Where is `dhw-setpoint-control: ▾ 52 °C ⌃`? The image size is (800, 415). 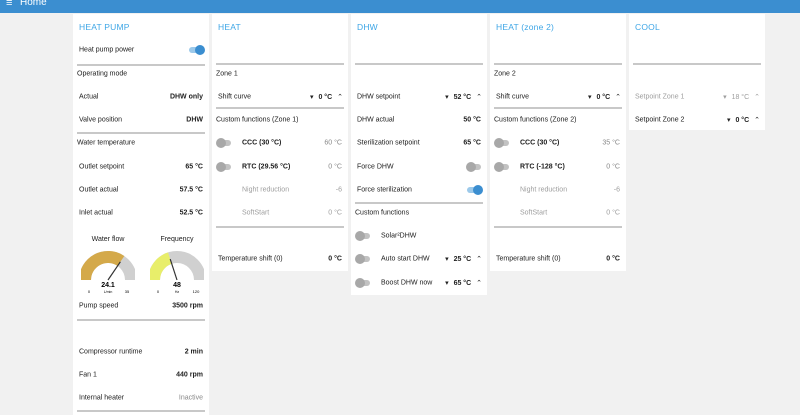
dhw-setpoint-control: ▾ 52 °C ⌃ is located at coordinates (462, 97).